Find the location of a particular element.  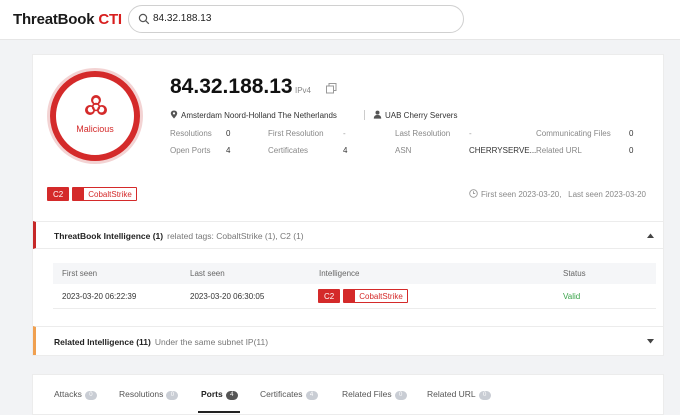

tab-related-files: Related Files 0 is located at coordinates (374, 394).